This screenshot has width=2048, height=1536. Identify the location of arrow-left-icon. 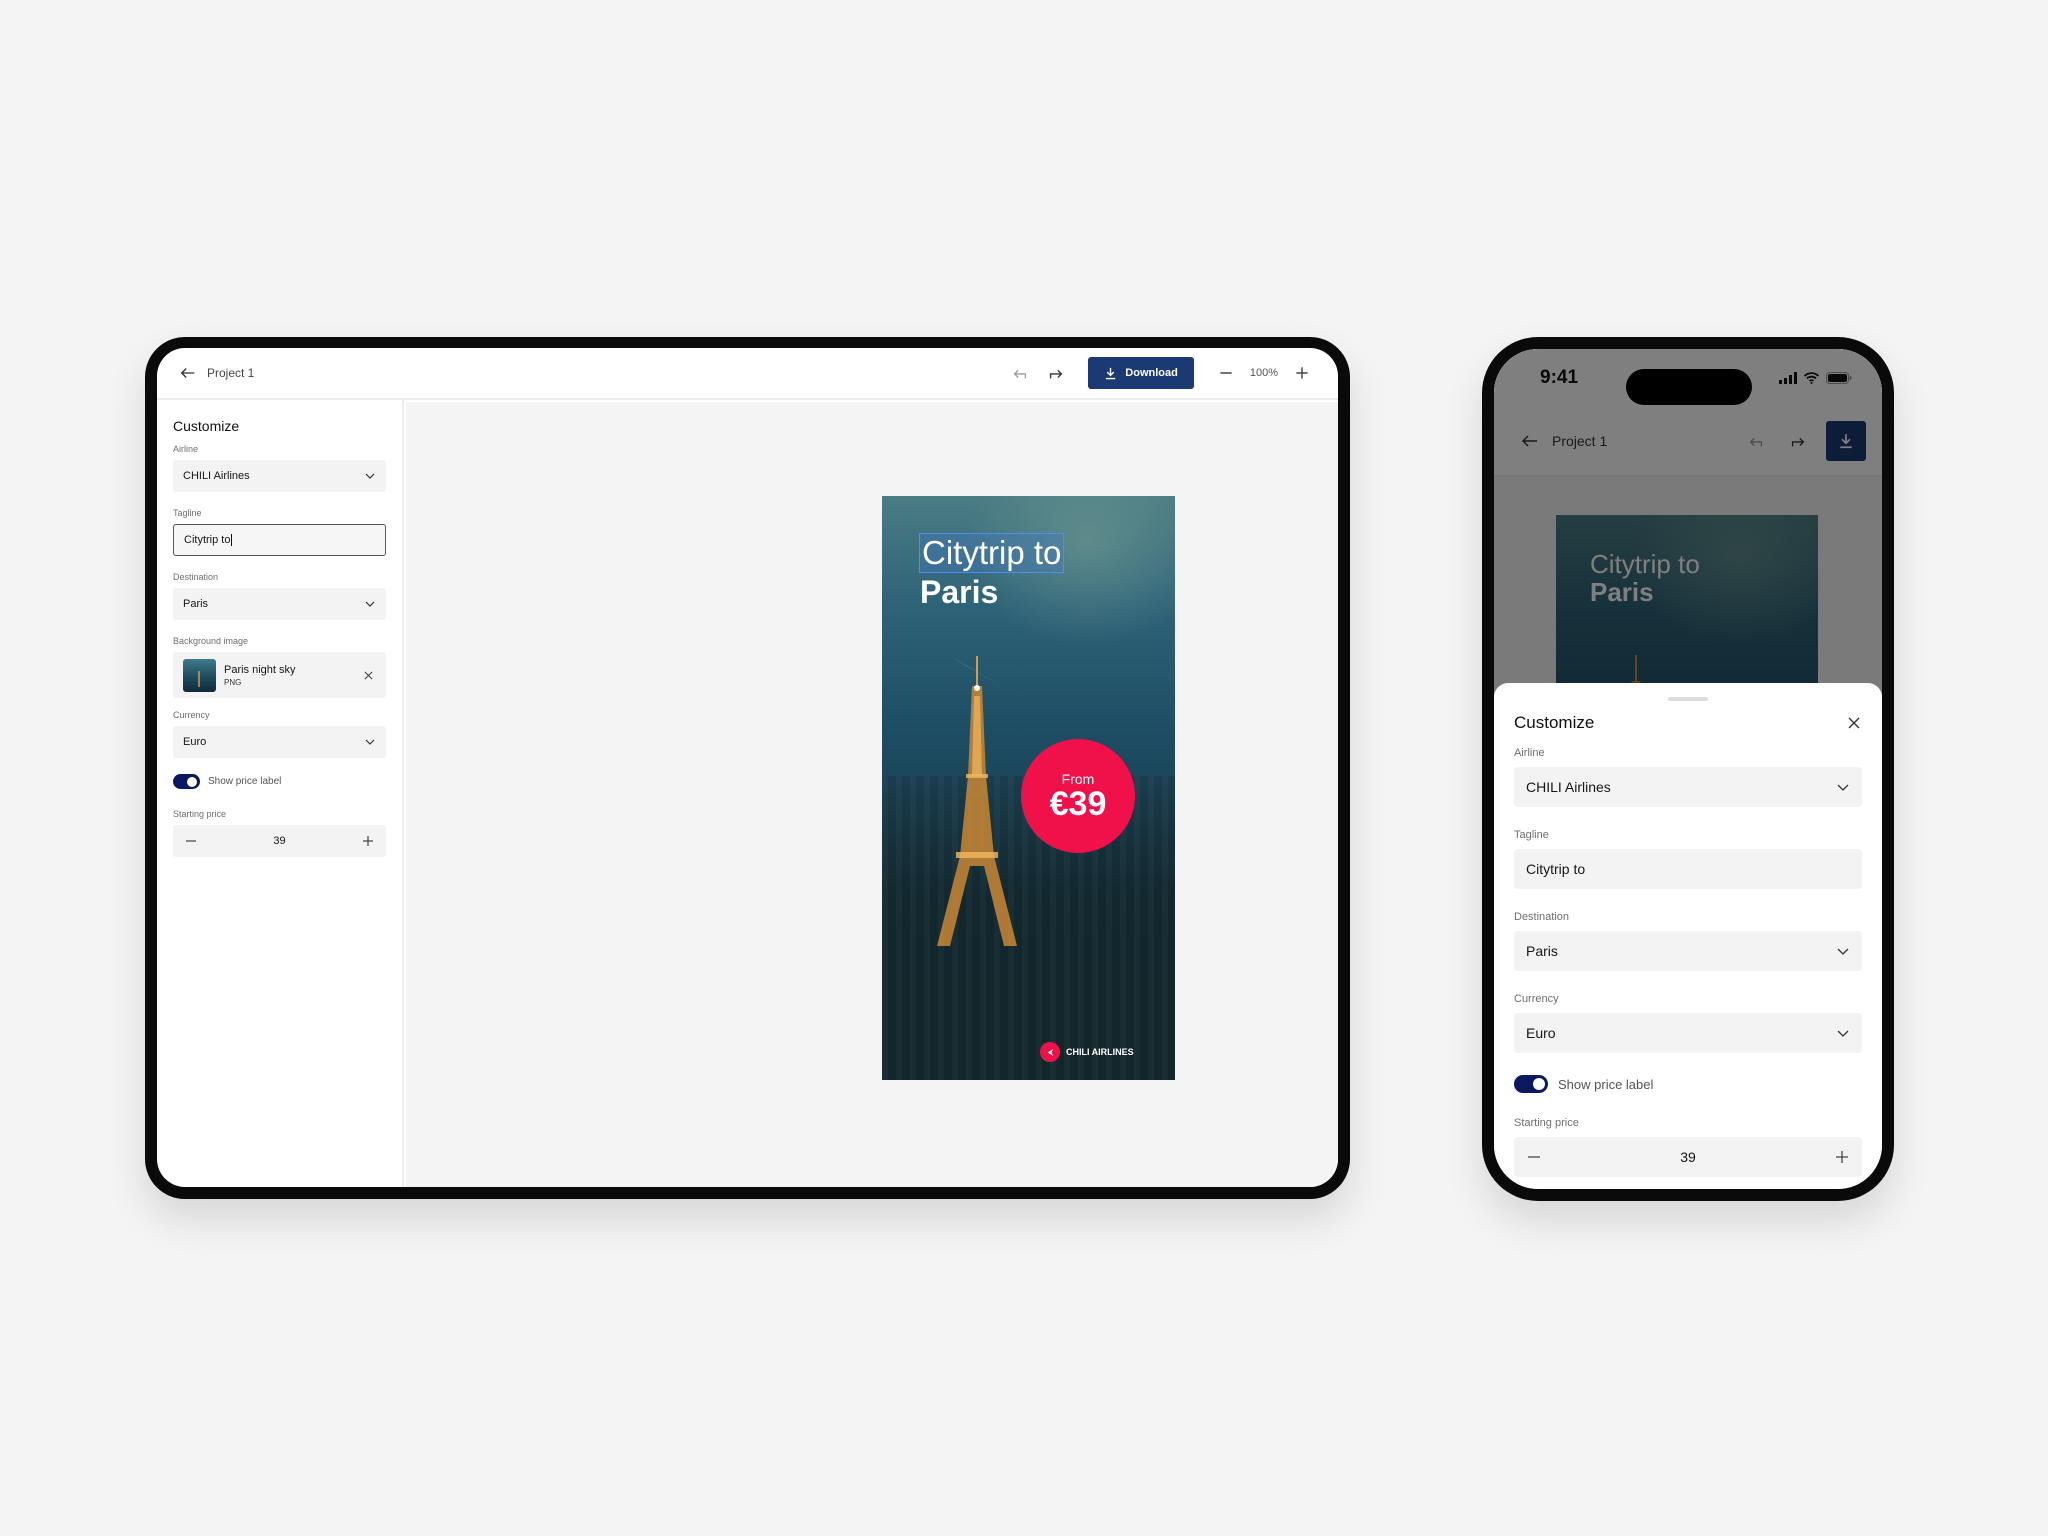
(187, 373).